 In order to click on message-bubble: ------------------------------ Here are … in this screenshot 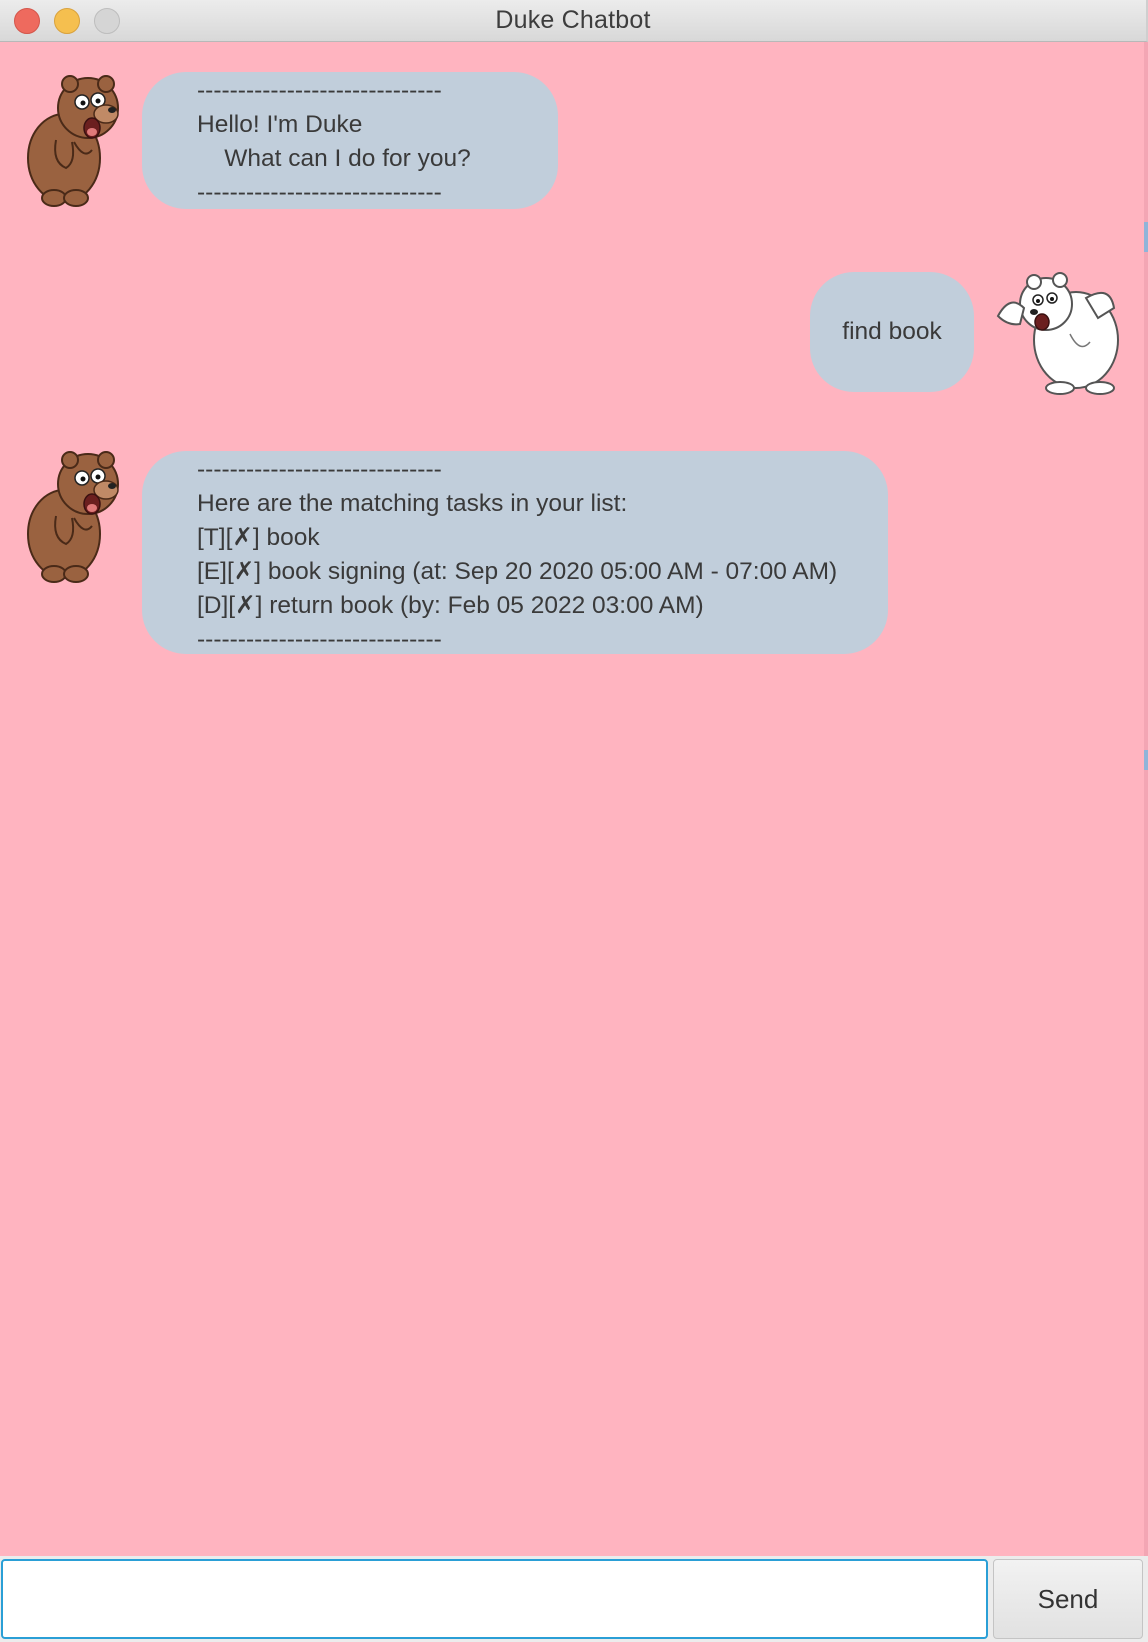, I will do `click(515, 552)`.